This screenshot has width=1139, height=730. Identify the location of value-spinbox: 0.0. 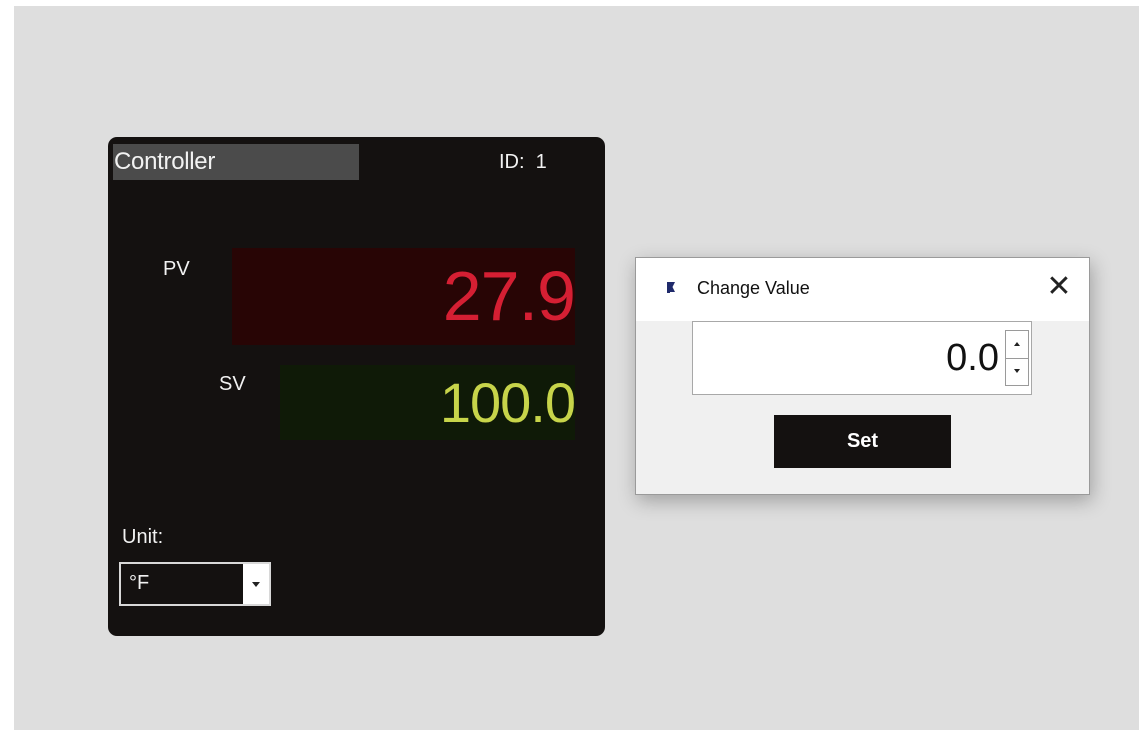
(862, 358).